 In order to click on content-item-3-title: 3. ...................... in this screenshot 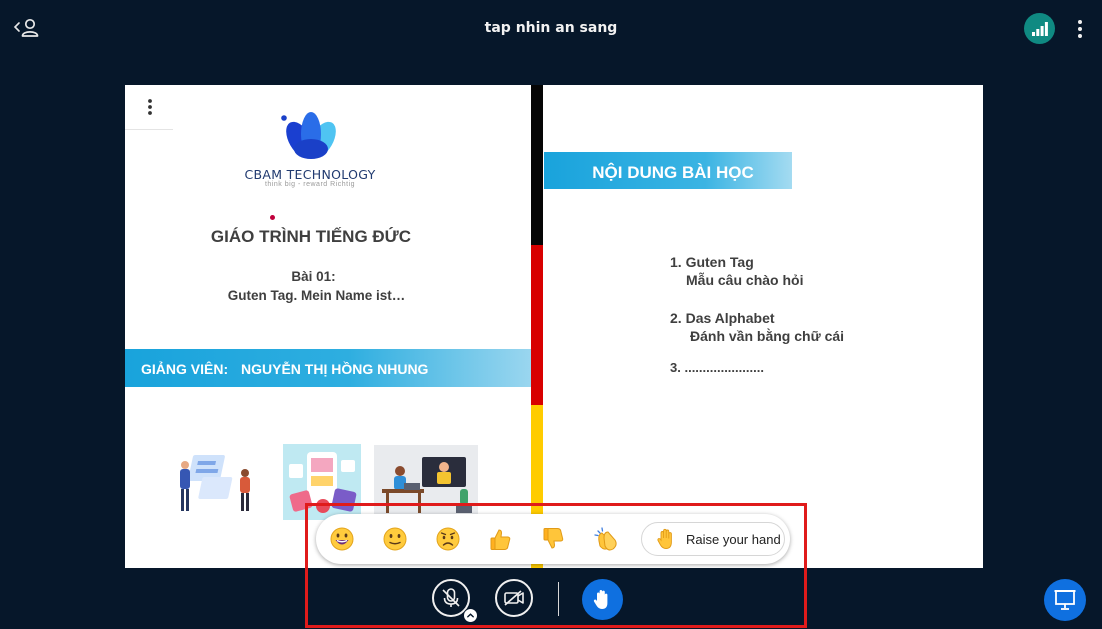, I will do `click(717, 367)`.